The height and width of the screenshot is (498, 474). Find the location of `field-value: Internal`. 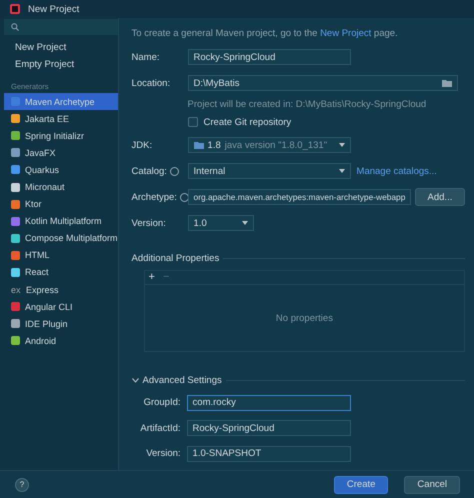

field-value: Internal is located at coordinates (210, 171).